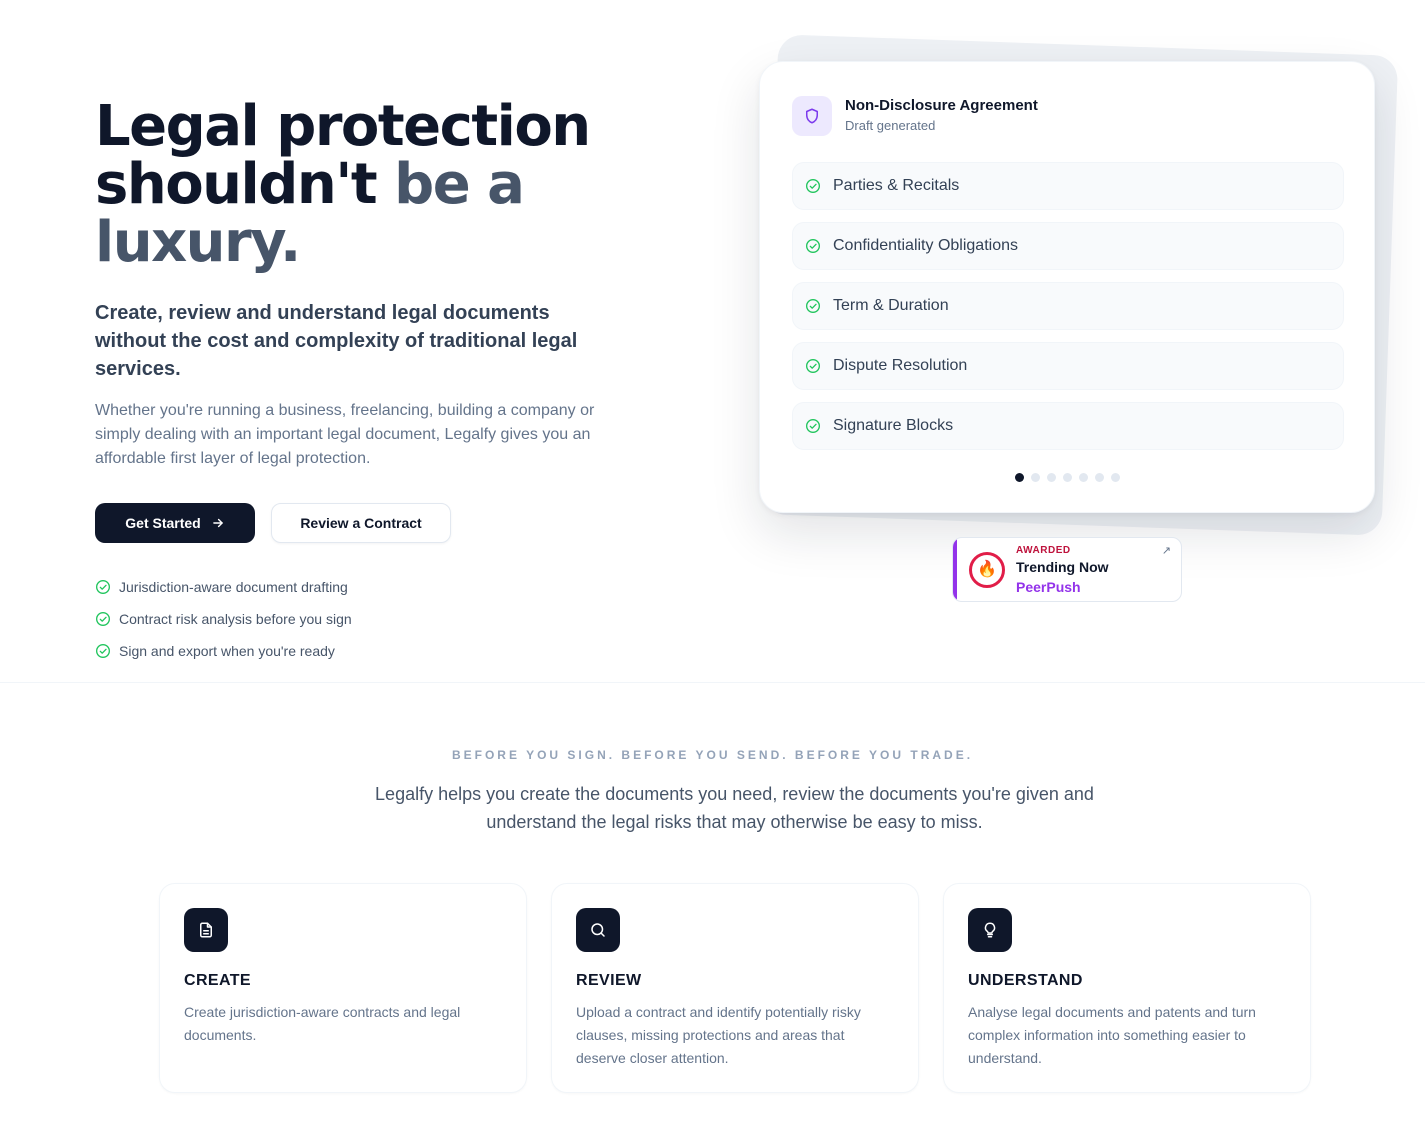 This screenshot has height=1135, width=1425. Describe the element at coordinates (1062, 567) in the screenshot. I see `badge-title: Trending Now` at that location.